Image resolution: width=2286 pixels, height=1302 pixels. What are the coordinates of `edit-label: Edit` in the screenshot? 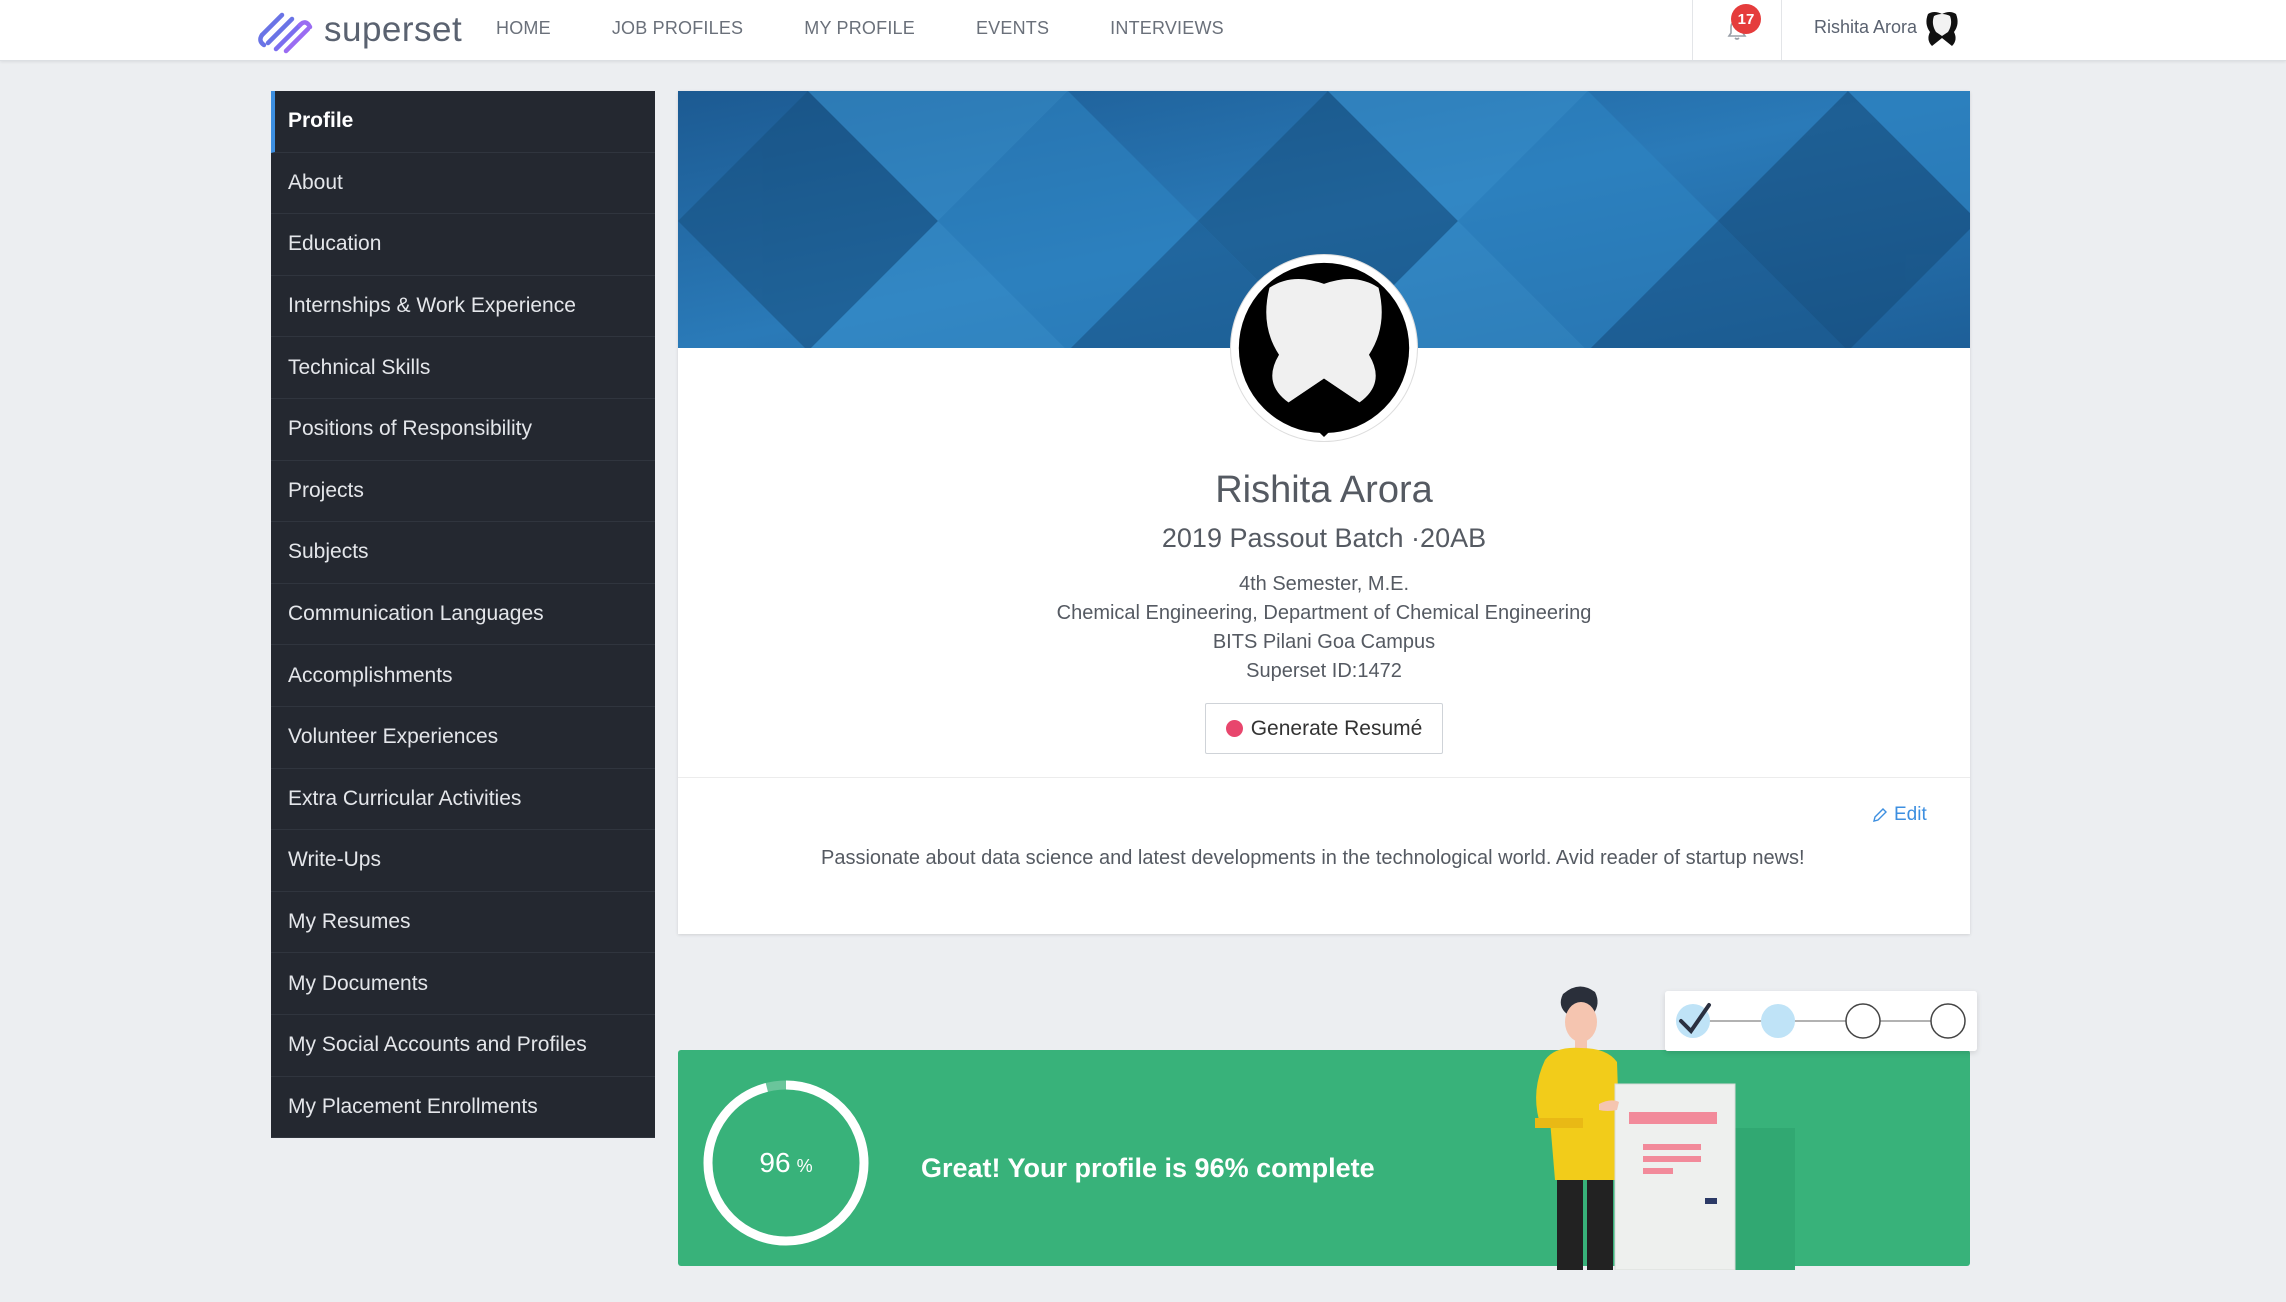 It's located at (1910, 814).